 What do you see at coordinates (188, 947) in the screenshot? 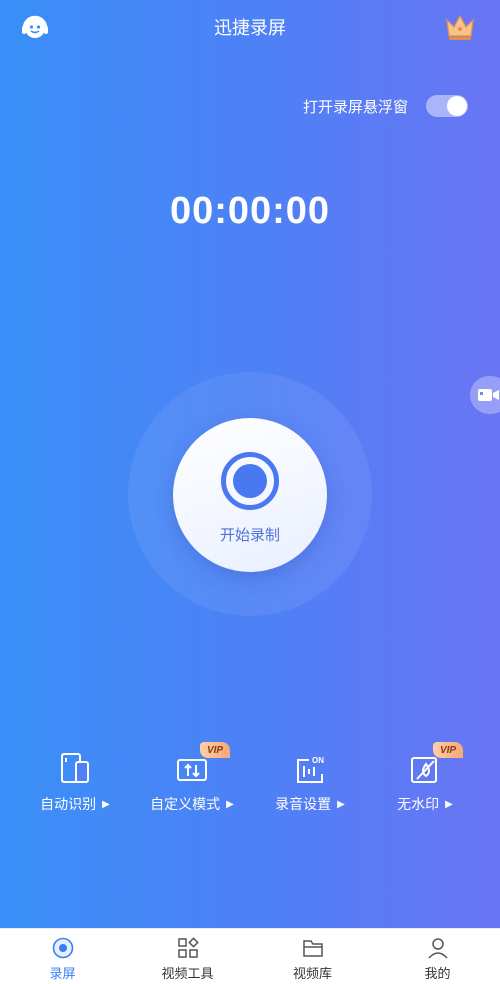
I see `video-tools-icon` at bounding box center [188, 947].